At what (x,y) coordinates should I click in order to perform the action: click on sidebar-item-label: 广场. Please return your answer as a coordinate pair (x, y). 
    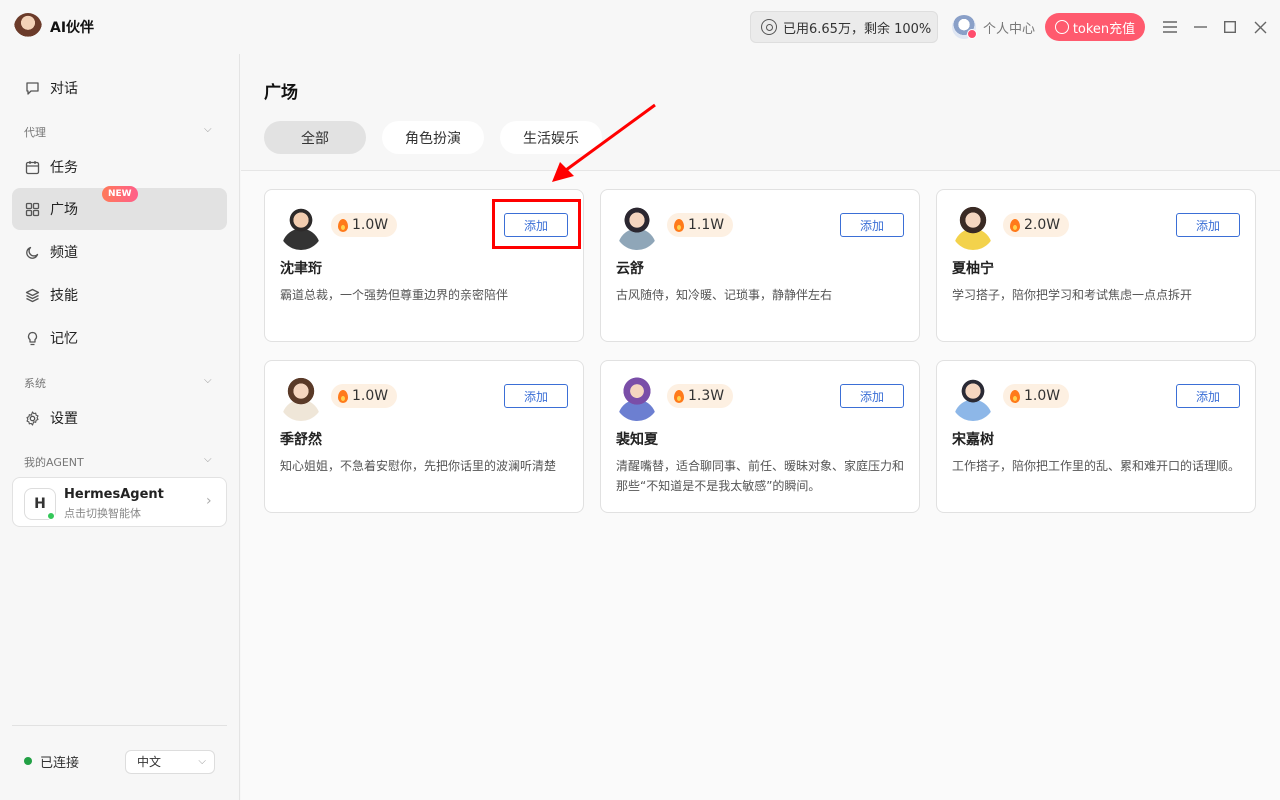
    Looking at the image, I should click on (64, 210).